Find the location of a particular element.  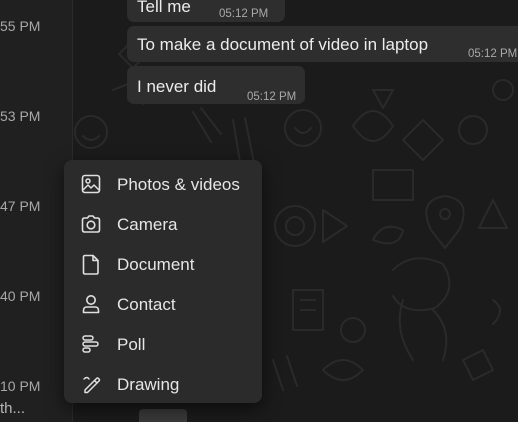

photos-videos-icon is located at coordinates (91, 184).